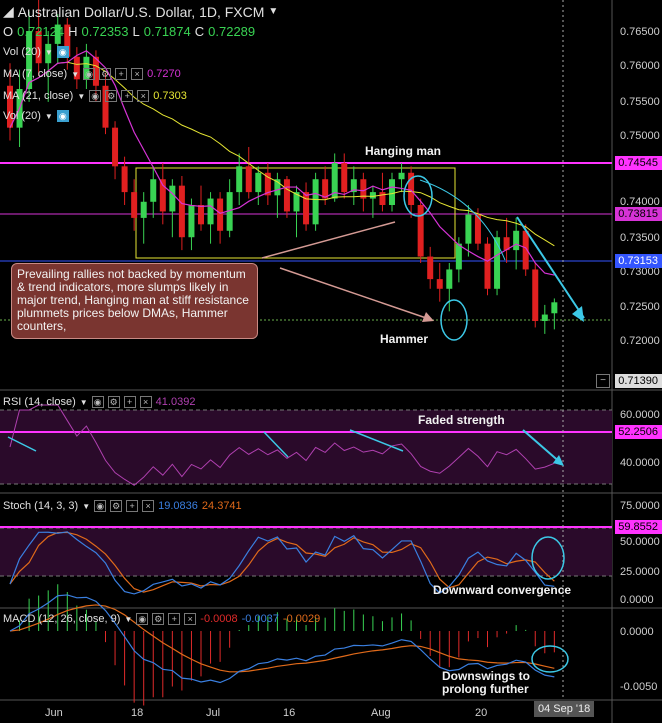 This screenshot has width=662, height=723. What do you see at coordinates (640, 32) in the screenshot?
I see `price-tick-label: 0.76500` at bounding box center [640, 32].